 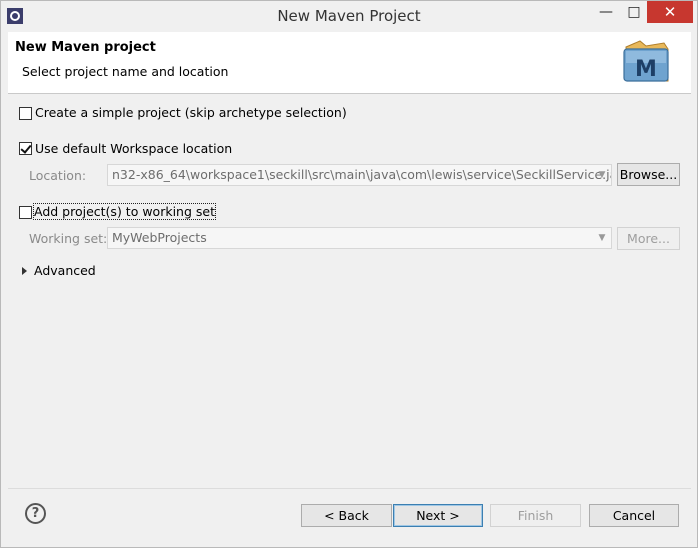 I want to click on working-set-combo: MyWebProjects ▼, so click(x=359, y=238).